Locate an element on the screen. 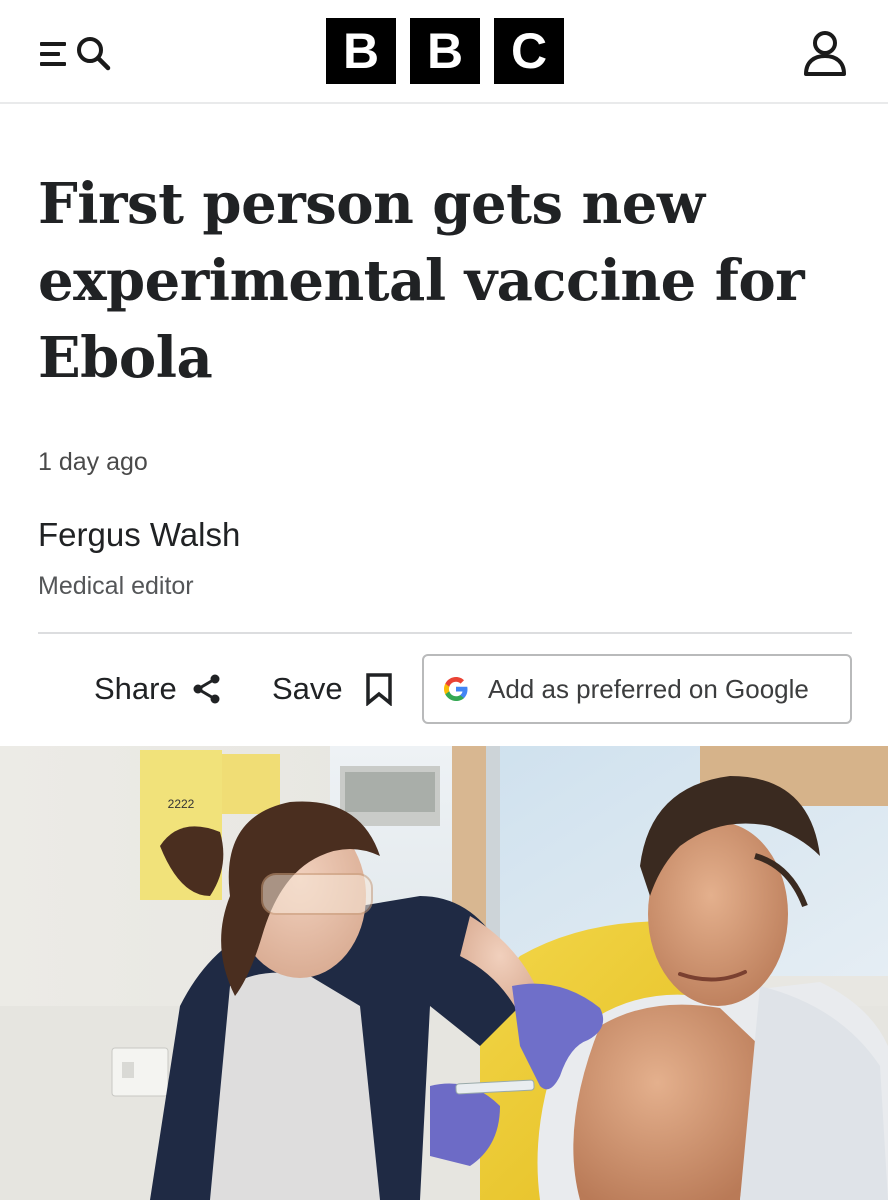 Image resolution: width=888 pixels, height=1200 pixels. google-g-icon is located at coordinates (456, 689).